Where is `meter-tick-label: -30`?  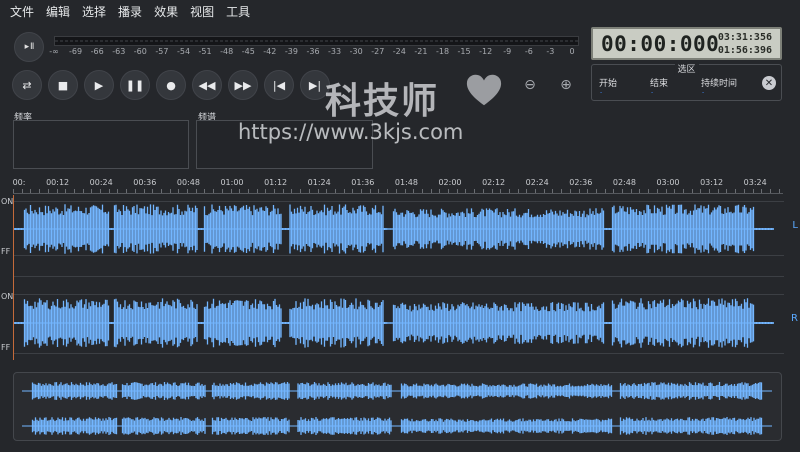 meter-tick-label: -30 is located at coordinates (356, 51).